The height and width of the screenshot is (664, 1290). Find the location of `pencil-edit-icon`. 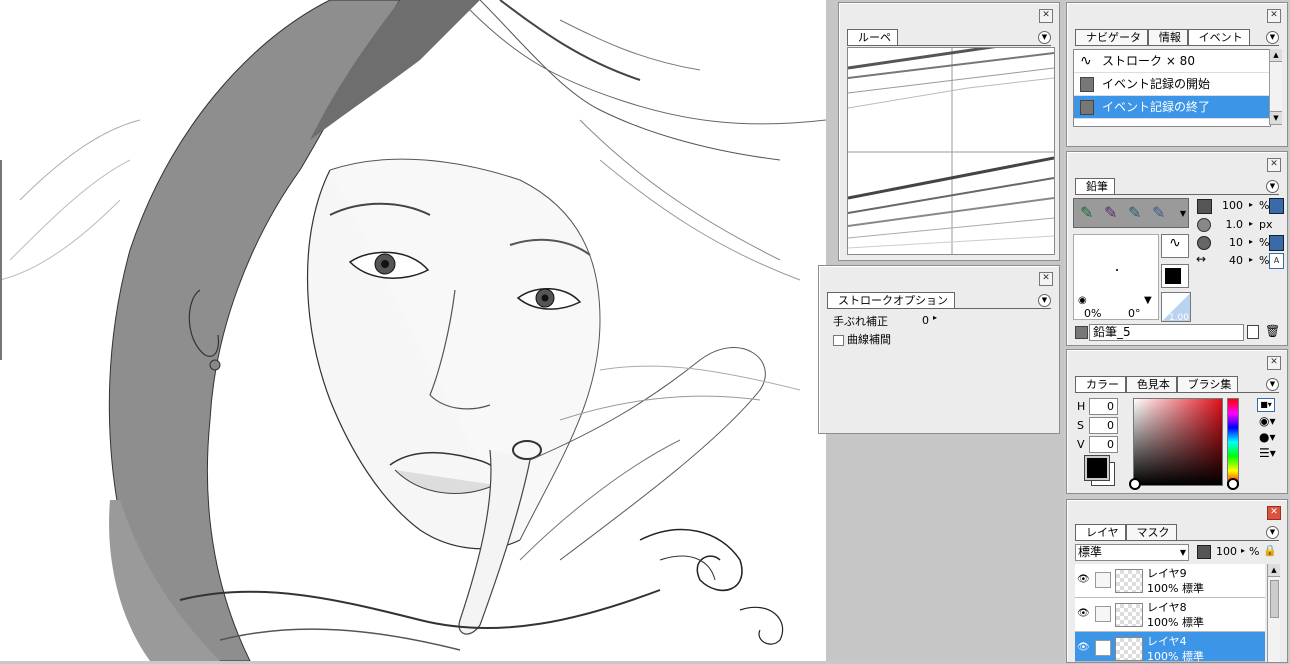

pencil-edit-icon is located at coordinates (1103, 648).